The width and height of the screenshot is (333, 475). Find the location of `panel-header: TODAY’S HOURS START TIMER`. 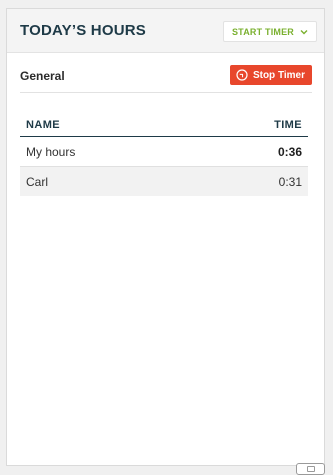

panel-header: TODAY’S HOURS START TIMER is located at coordinates (165, 31).